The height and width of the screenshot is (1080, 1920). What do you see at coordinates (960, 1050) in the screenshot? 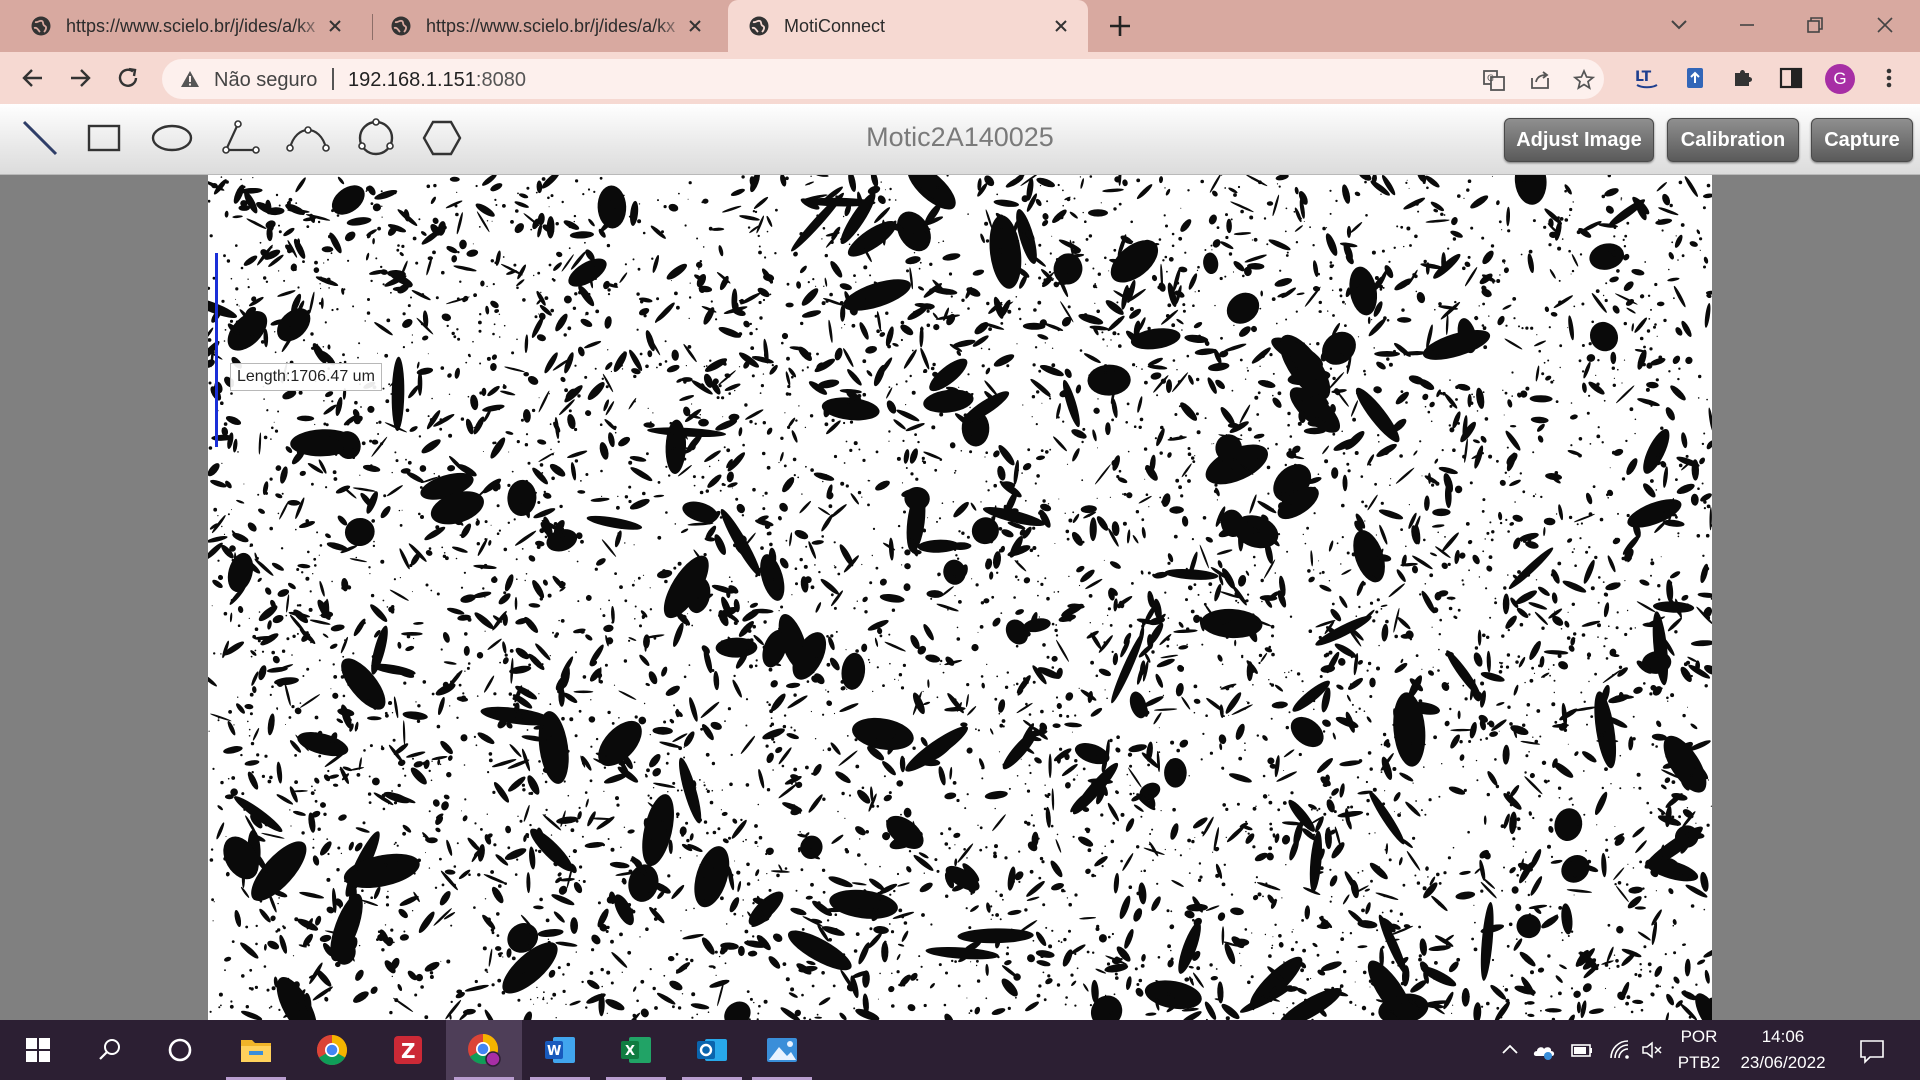
I see `windows-taskbar: Z W X POR PTB2 14:06 23/06/2022` at bounding box center [960, 1050].